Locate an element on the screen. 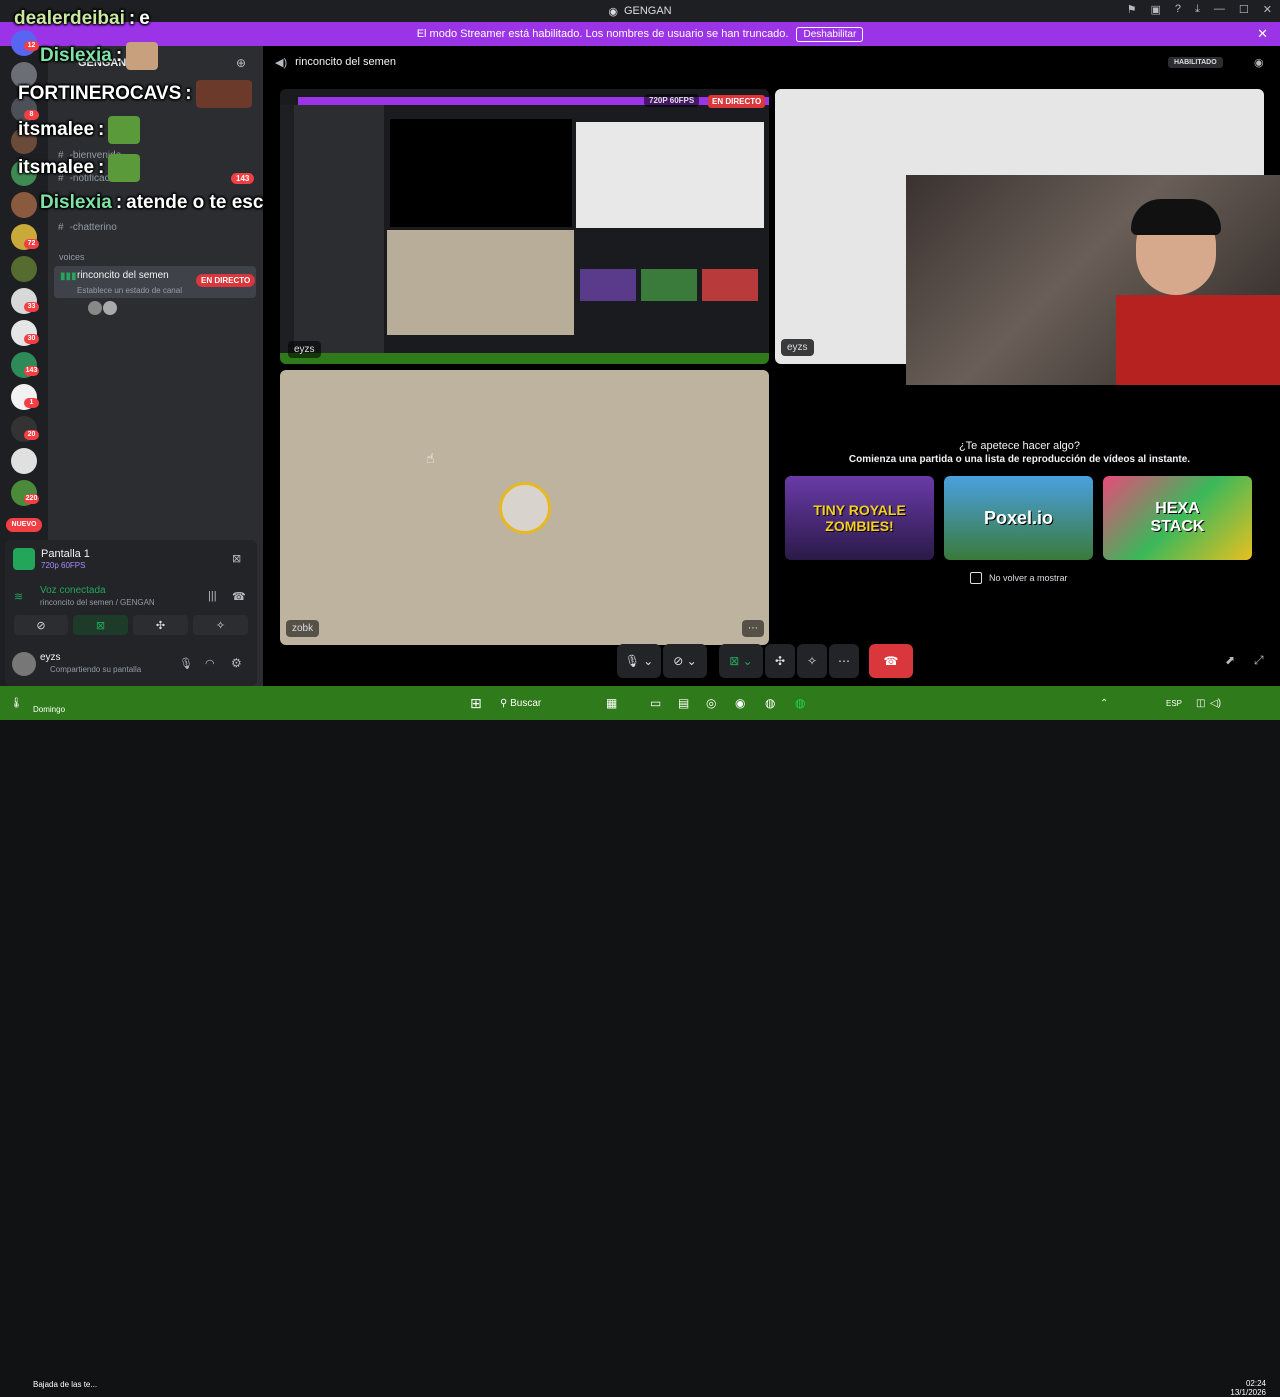 The width and height of the screenshot is (1280, 1397). dont-show-checkbox is located at coordinates (976, 578).